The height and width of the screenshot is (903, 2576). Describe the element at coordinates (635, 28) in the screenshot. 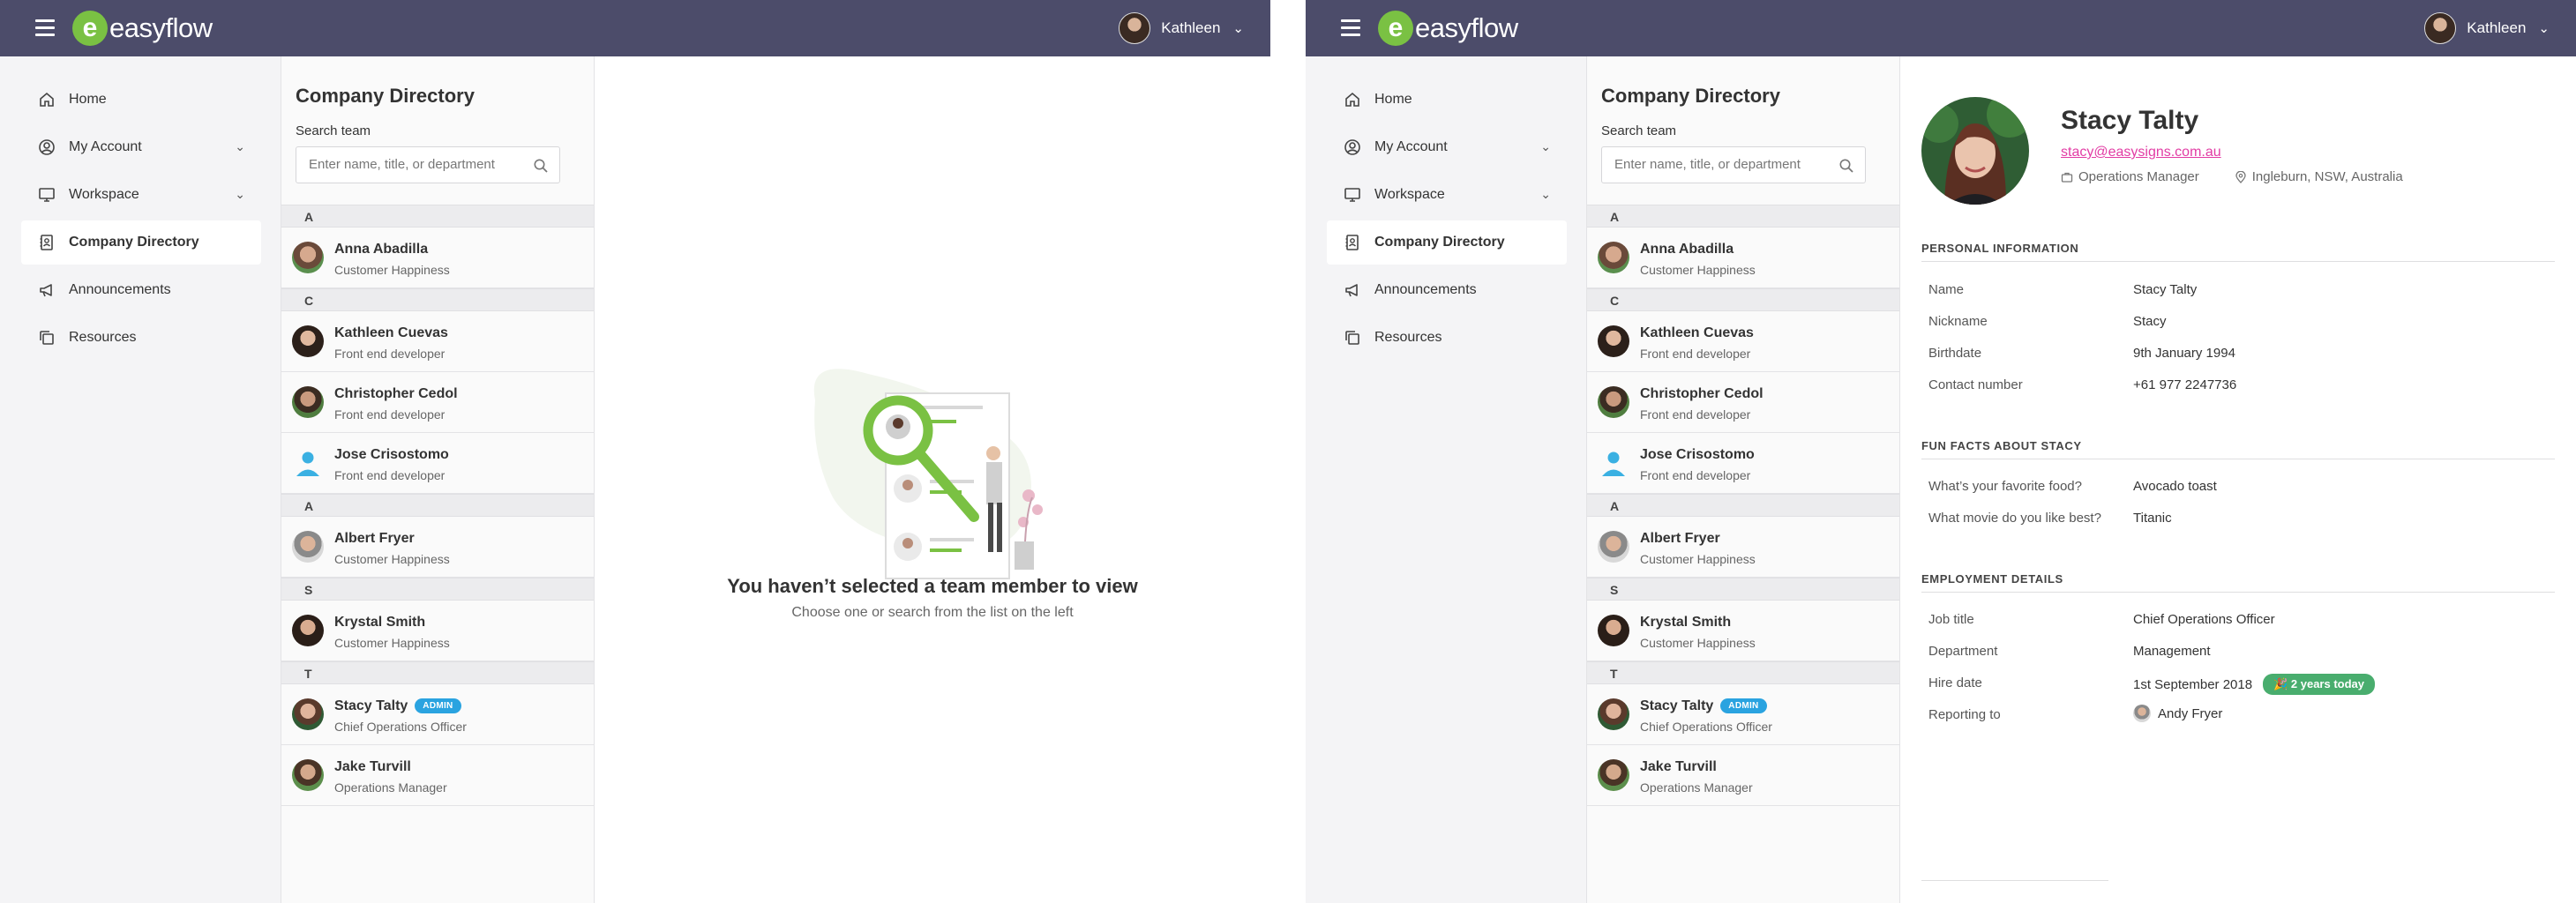

I see `top-bar: e easyflow Kathleen ⌄` at that location.